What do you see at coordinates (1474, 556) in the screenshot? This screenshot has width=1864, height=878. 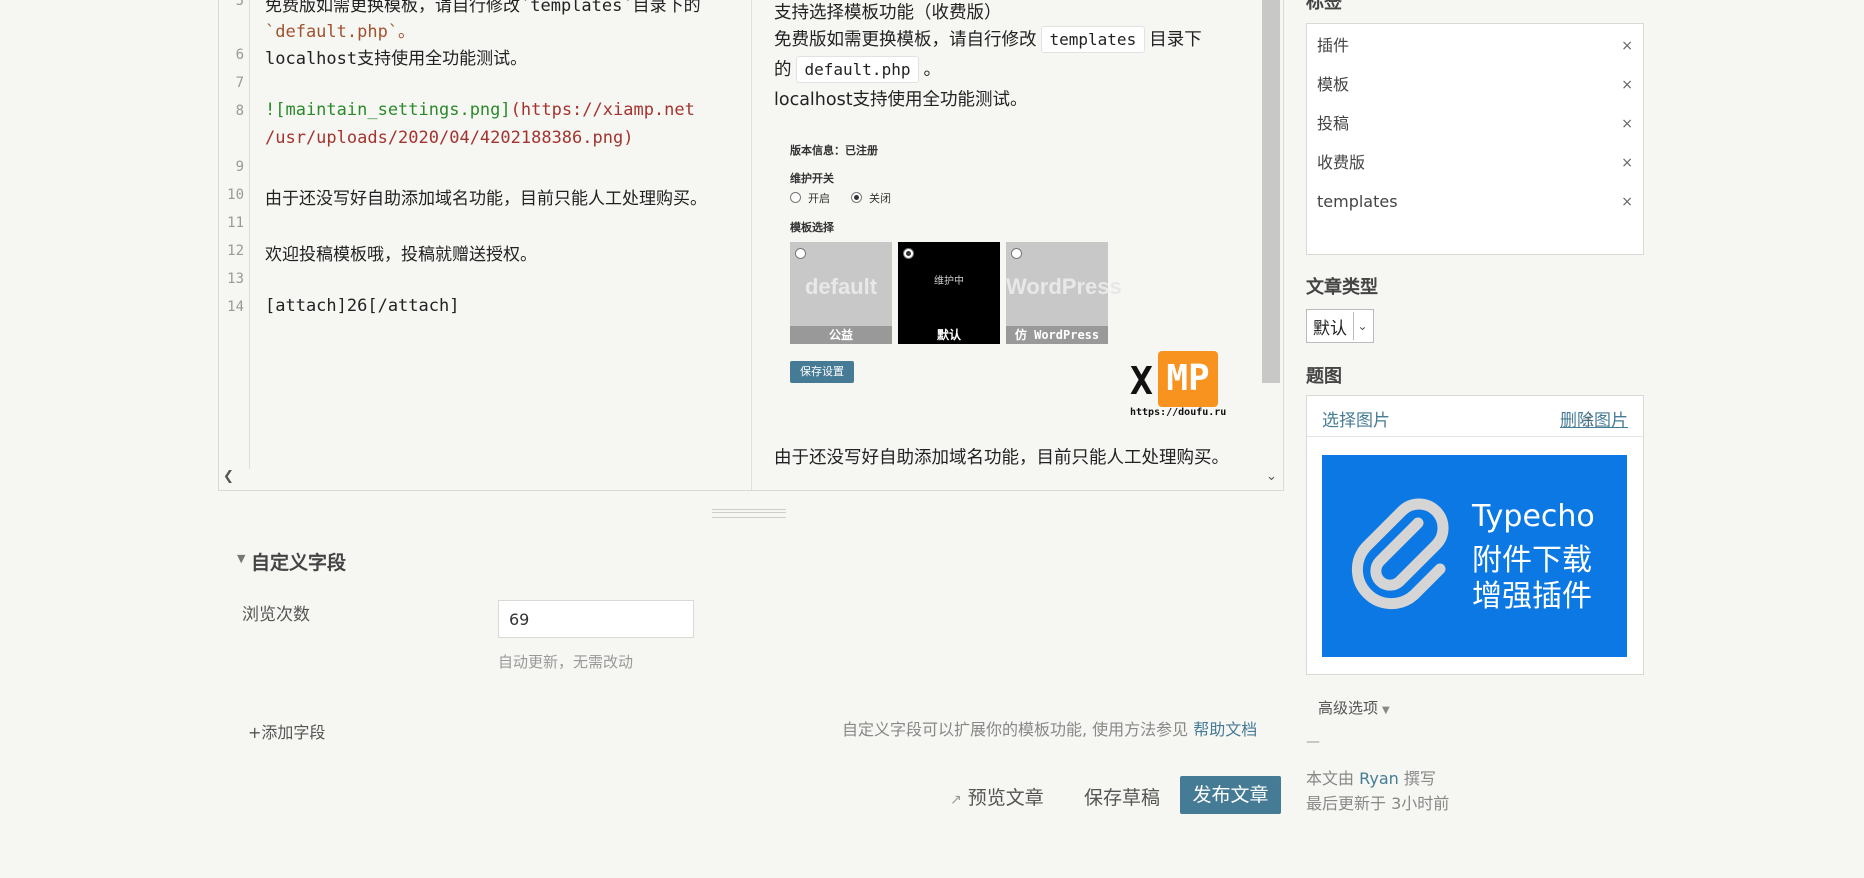 I see `thumbnail-image: Typecho 附件下载 增强插件` at bounding box center [1474, 556].